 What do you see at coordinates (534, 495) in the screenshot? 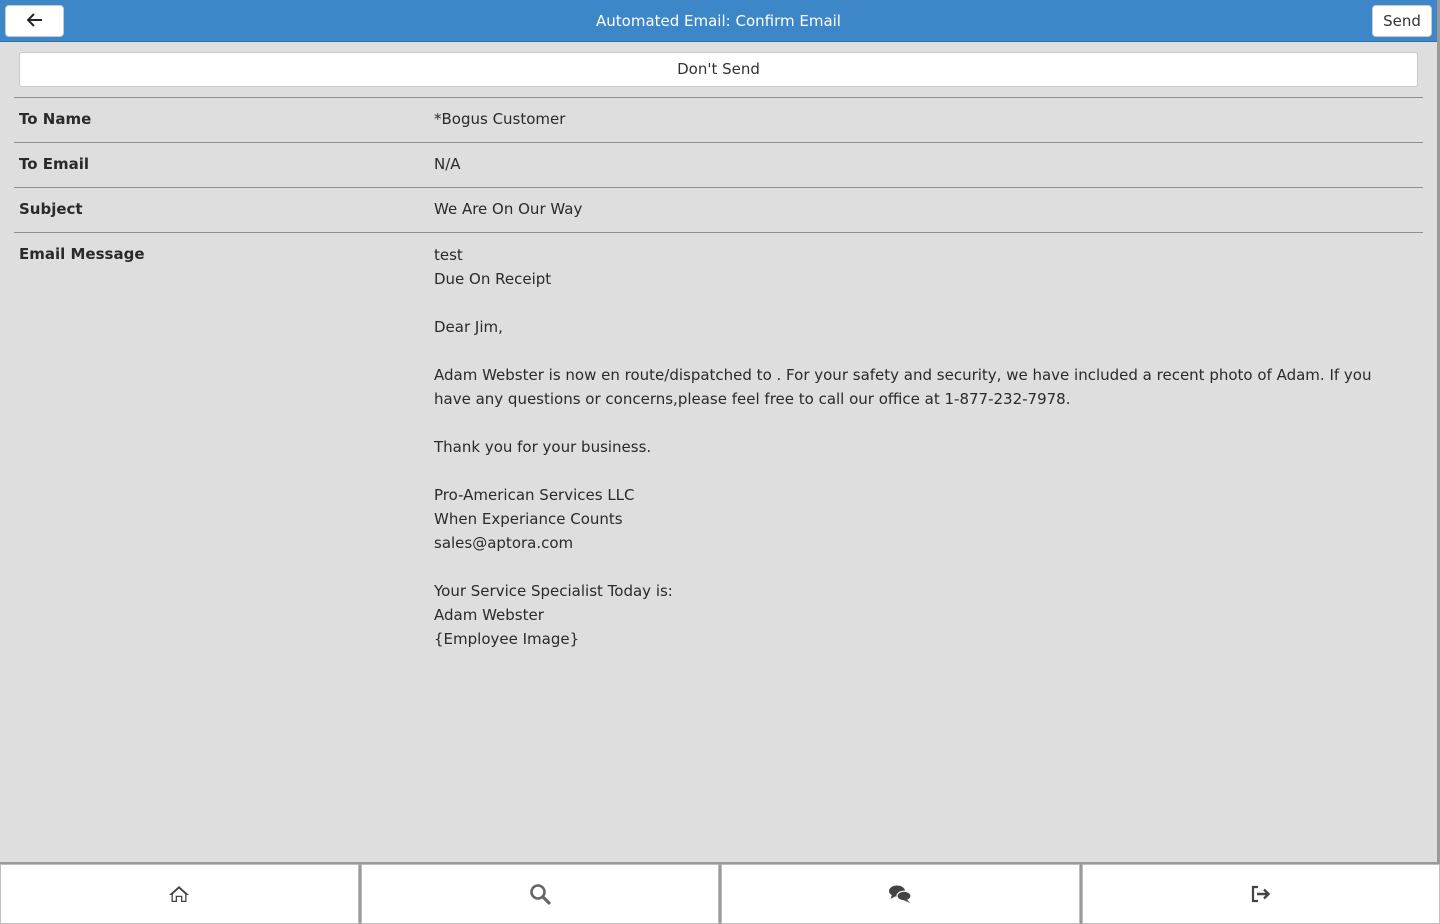
I see `message-company: Pro-American Services LLC` at bounding box center [534, 495].